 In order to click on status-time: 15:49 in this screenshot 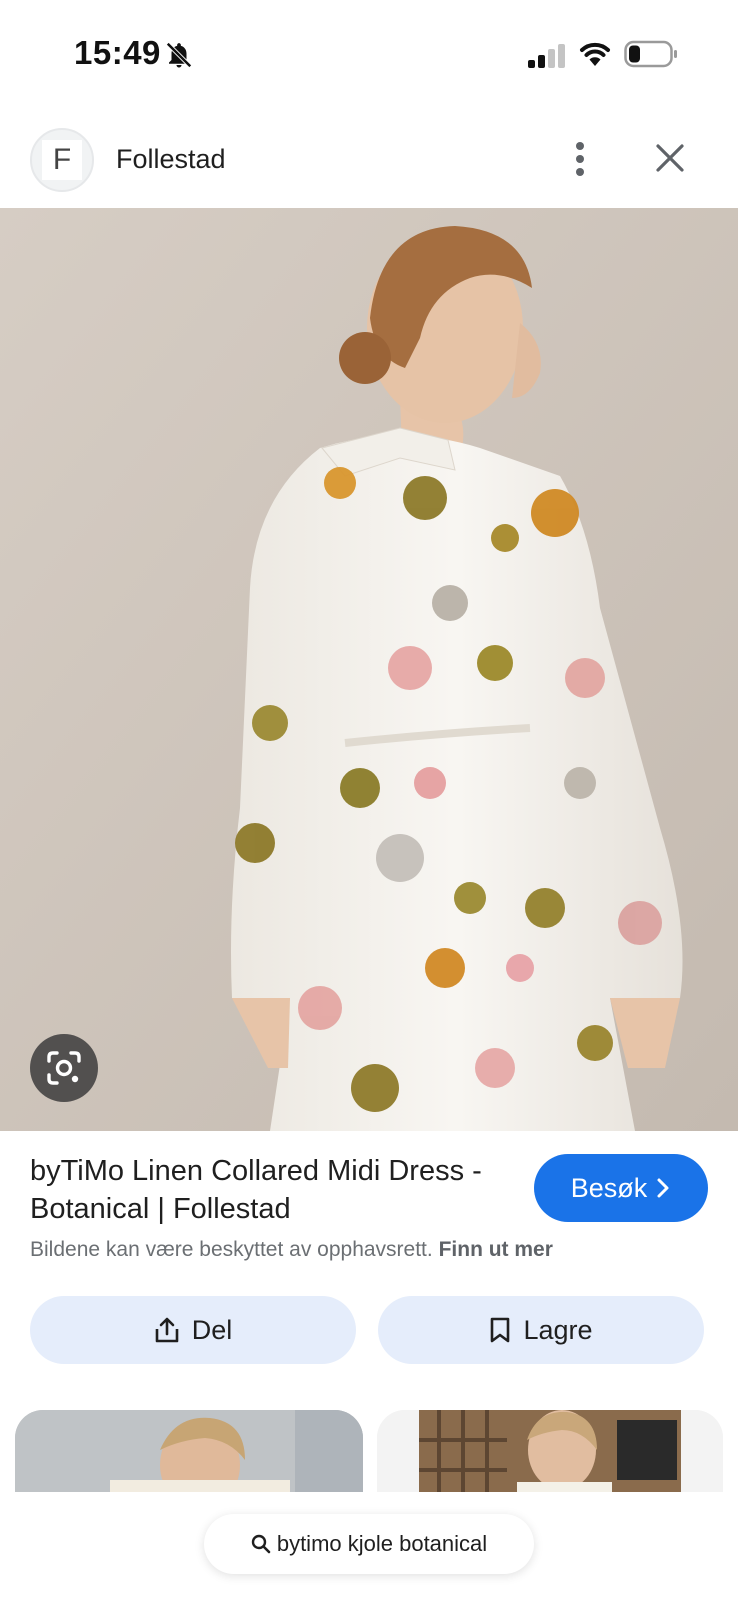, I will do `click(117, 52)`.